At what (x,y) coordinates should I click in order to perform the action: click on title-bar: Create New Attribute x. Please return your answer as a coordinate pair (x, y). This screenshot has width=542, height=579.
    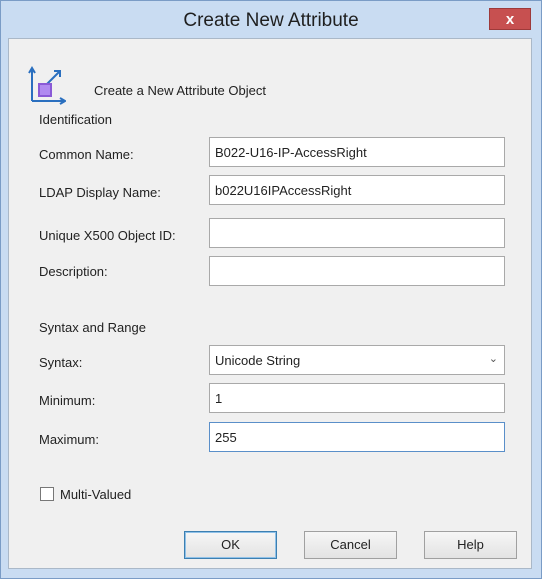
    Looking at the image, I should click on (271, 20).